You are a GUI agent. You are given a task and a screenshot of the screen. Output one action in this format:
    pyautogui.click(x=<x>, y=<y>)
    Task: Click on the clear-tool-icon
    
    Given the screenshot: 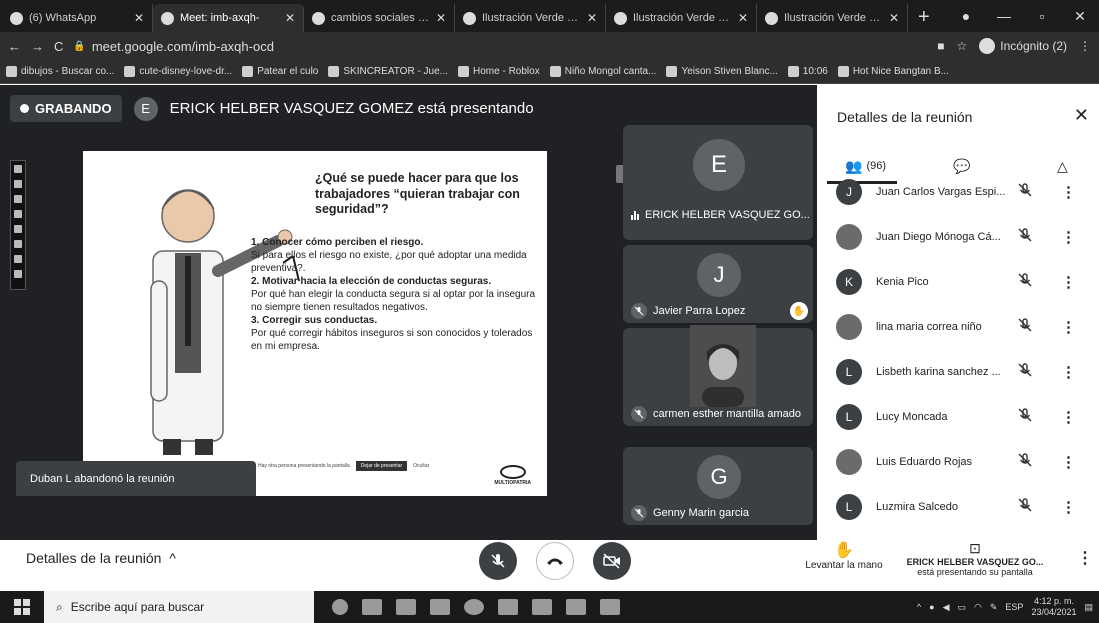 What is the action you would take?
    pyautogui.click(x=18, y=274)
    